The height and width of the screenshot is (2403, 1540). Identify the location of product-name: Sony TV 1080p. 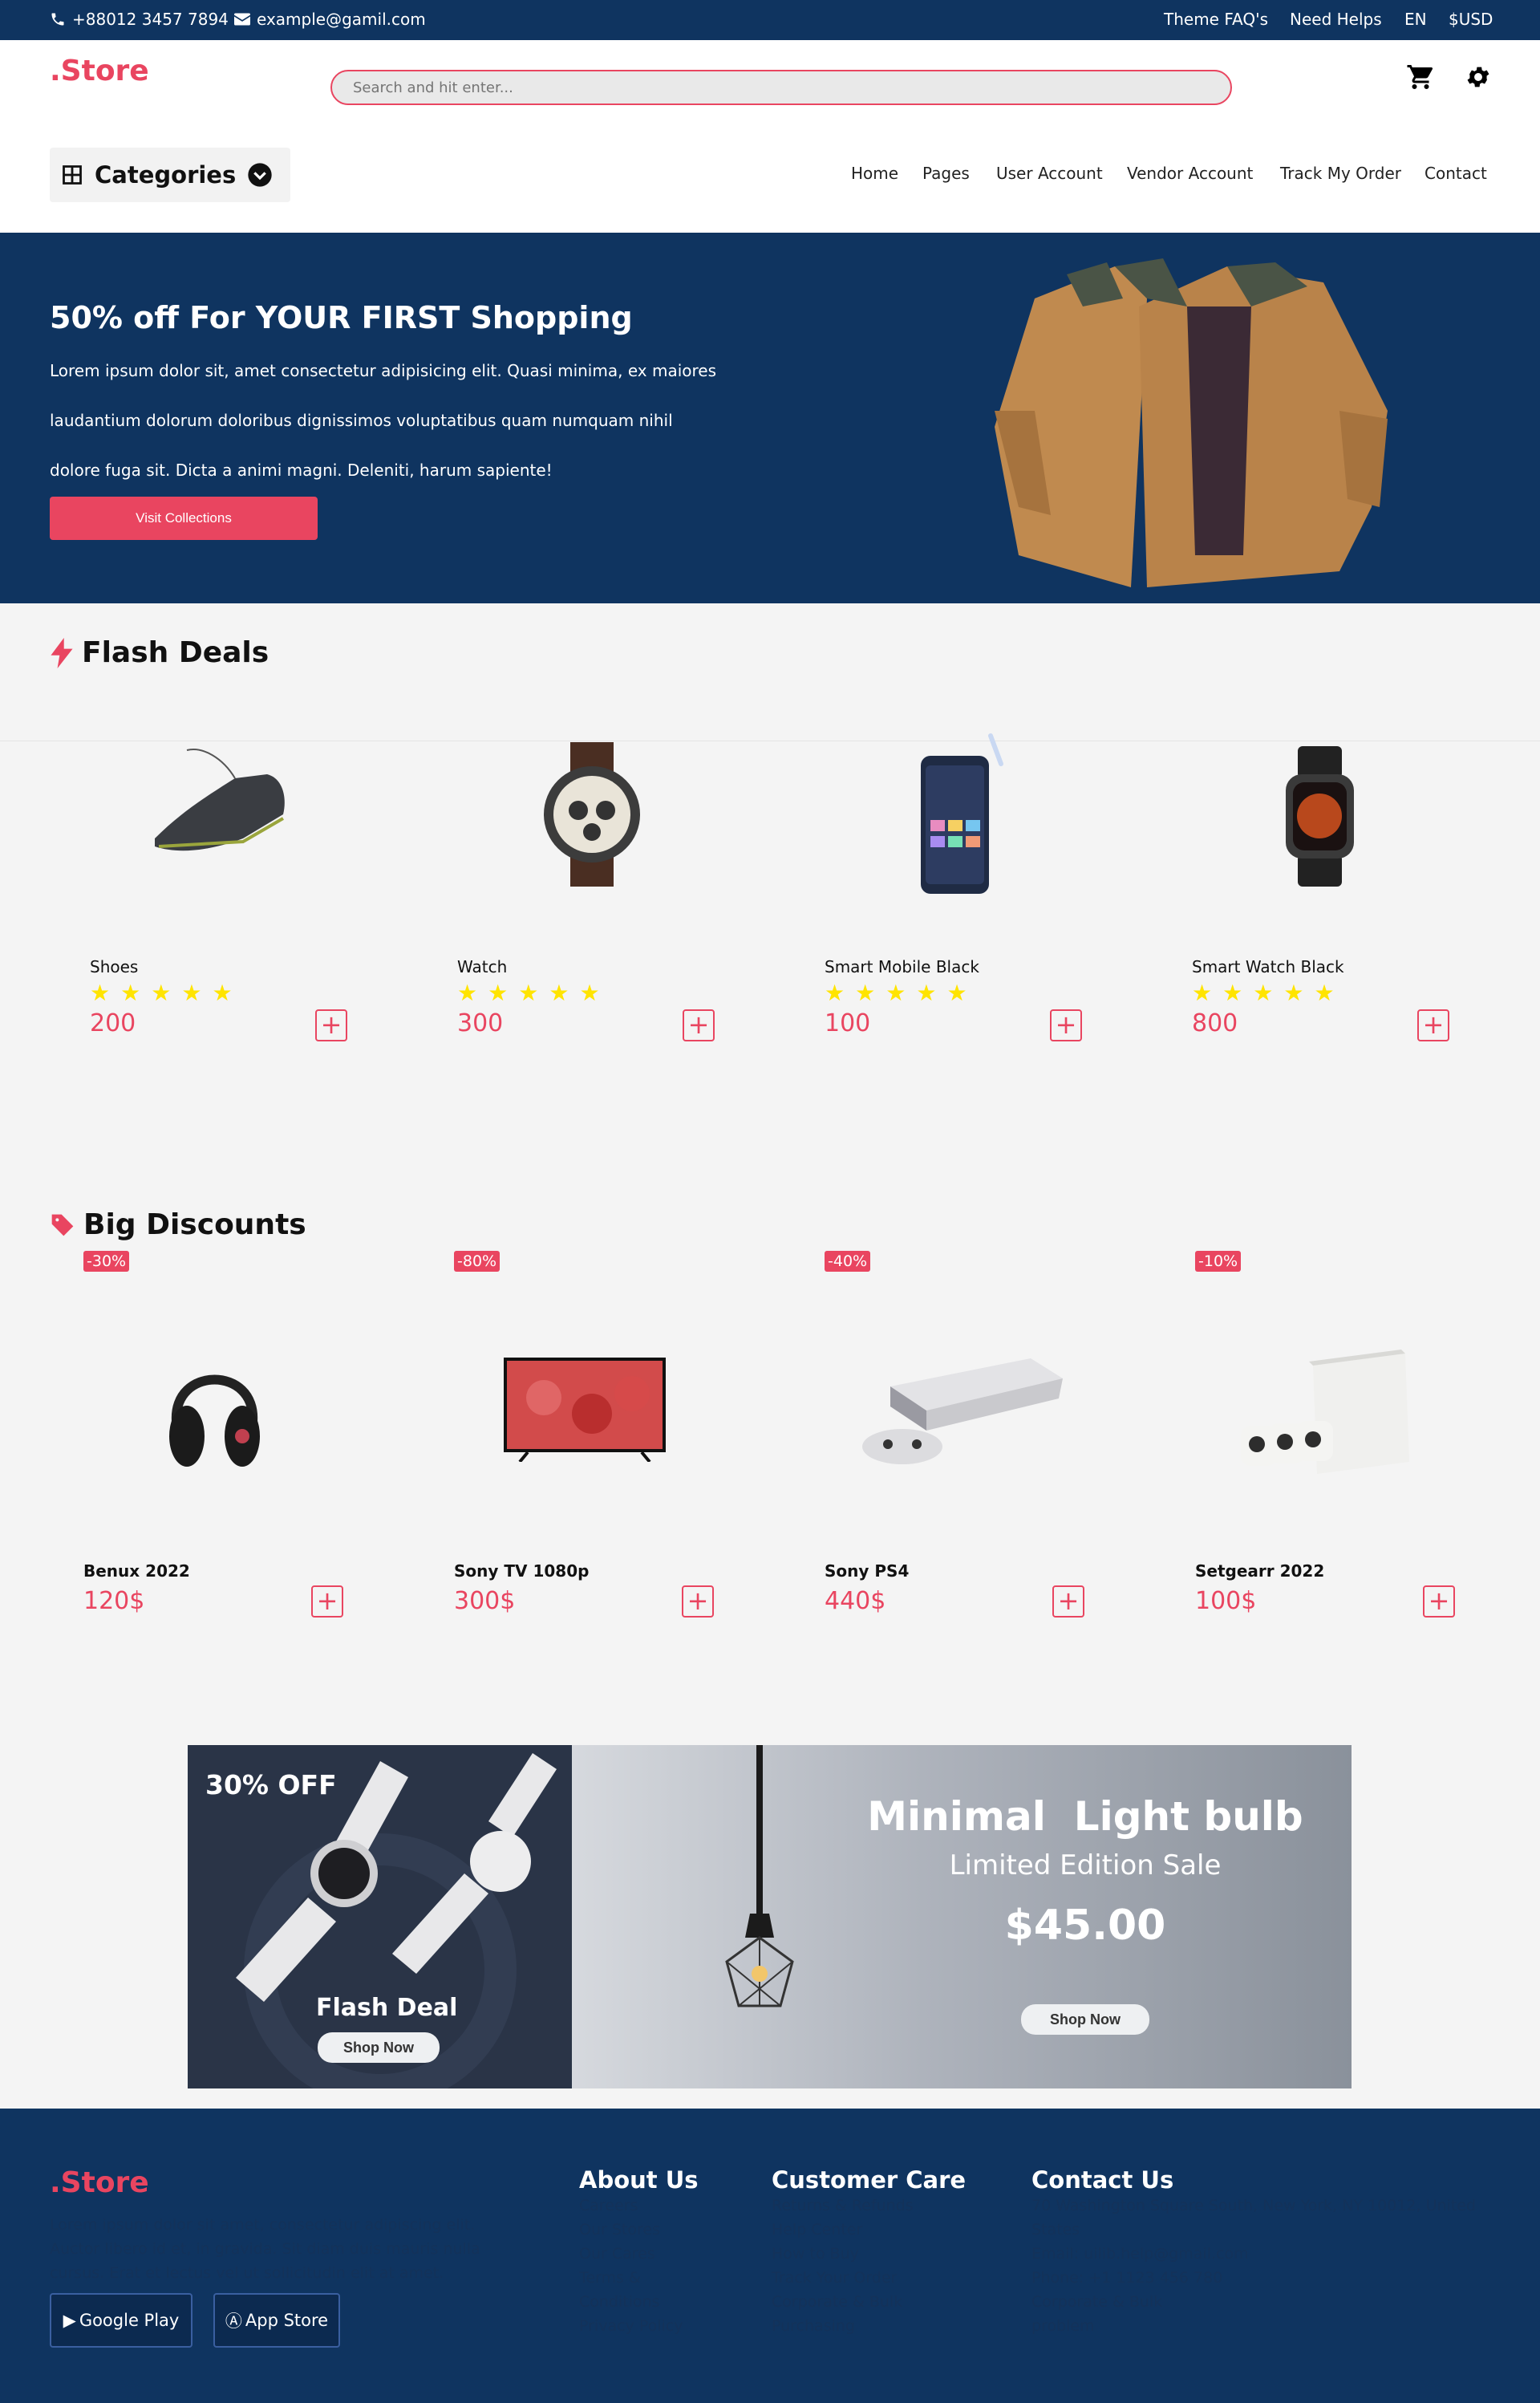
(521, 1571).